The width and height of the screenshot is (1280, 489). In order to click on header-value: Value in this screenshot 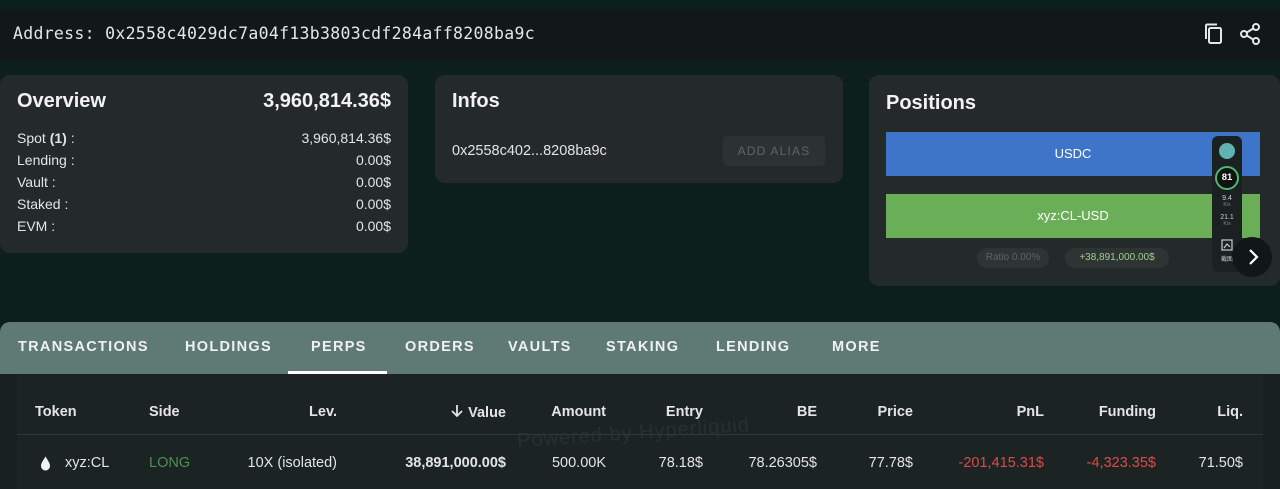, I will do `click(478, 412)`.